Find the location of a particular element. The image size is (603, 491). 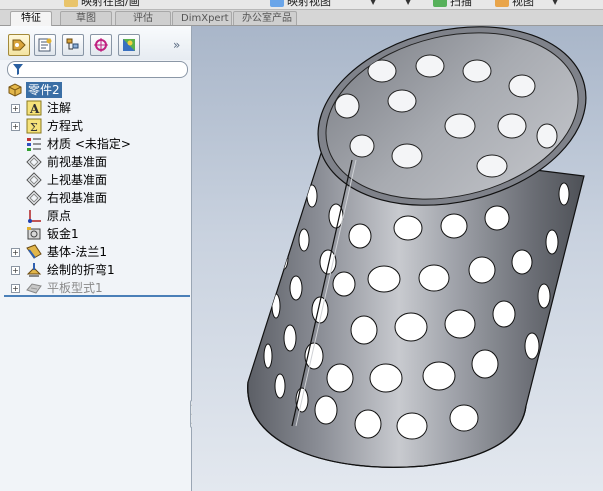

tree-item-label: 基体-法兰1 is located at coordinates (77, 252).